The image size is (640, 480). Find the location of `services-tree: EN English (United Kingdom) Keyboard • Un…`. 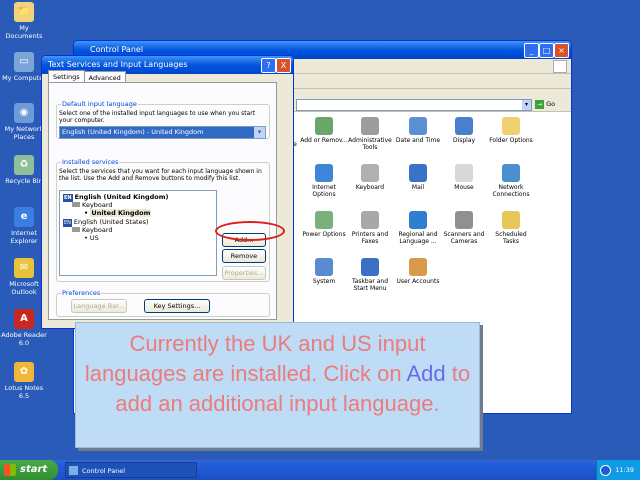

services-tree: EN English (United Kingdom) Keyboard • Un… is located at coordinates (138, 233).